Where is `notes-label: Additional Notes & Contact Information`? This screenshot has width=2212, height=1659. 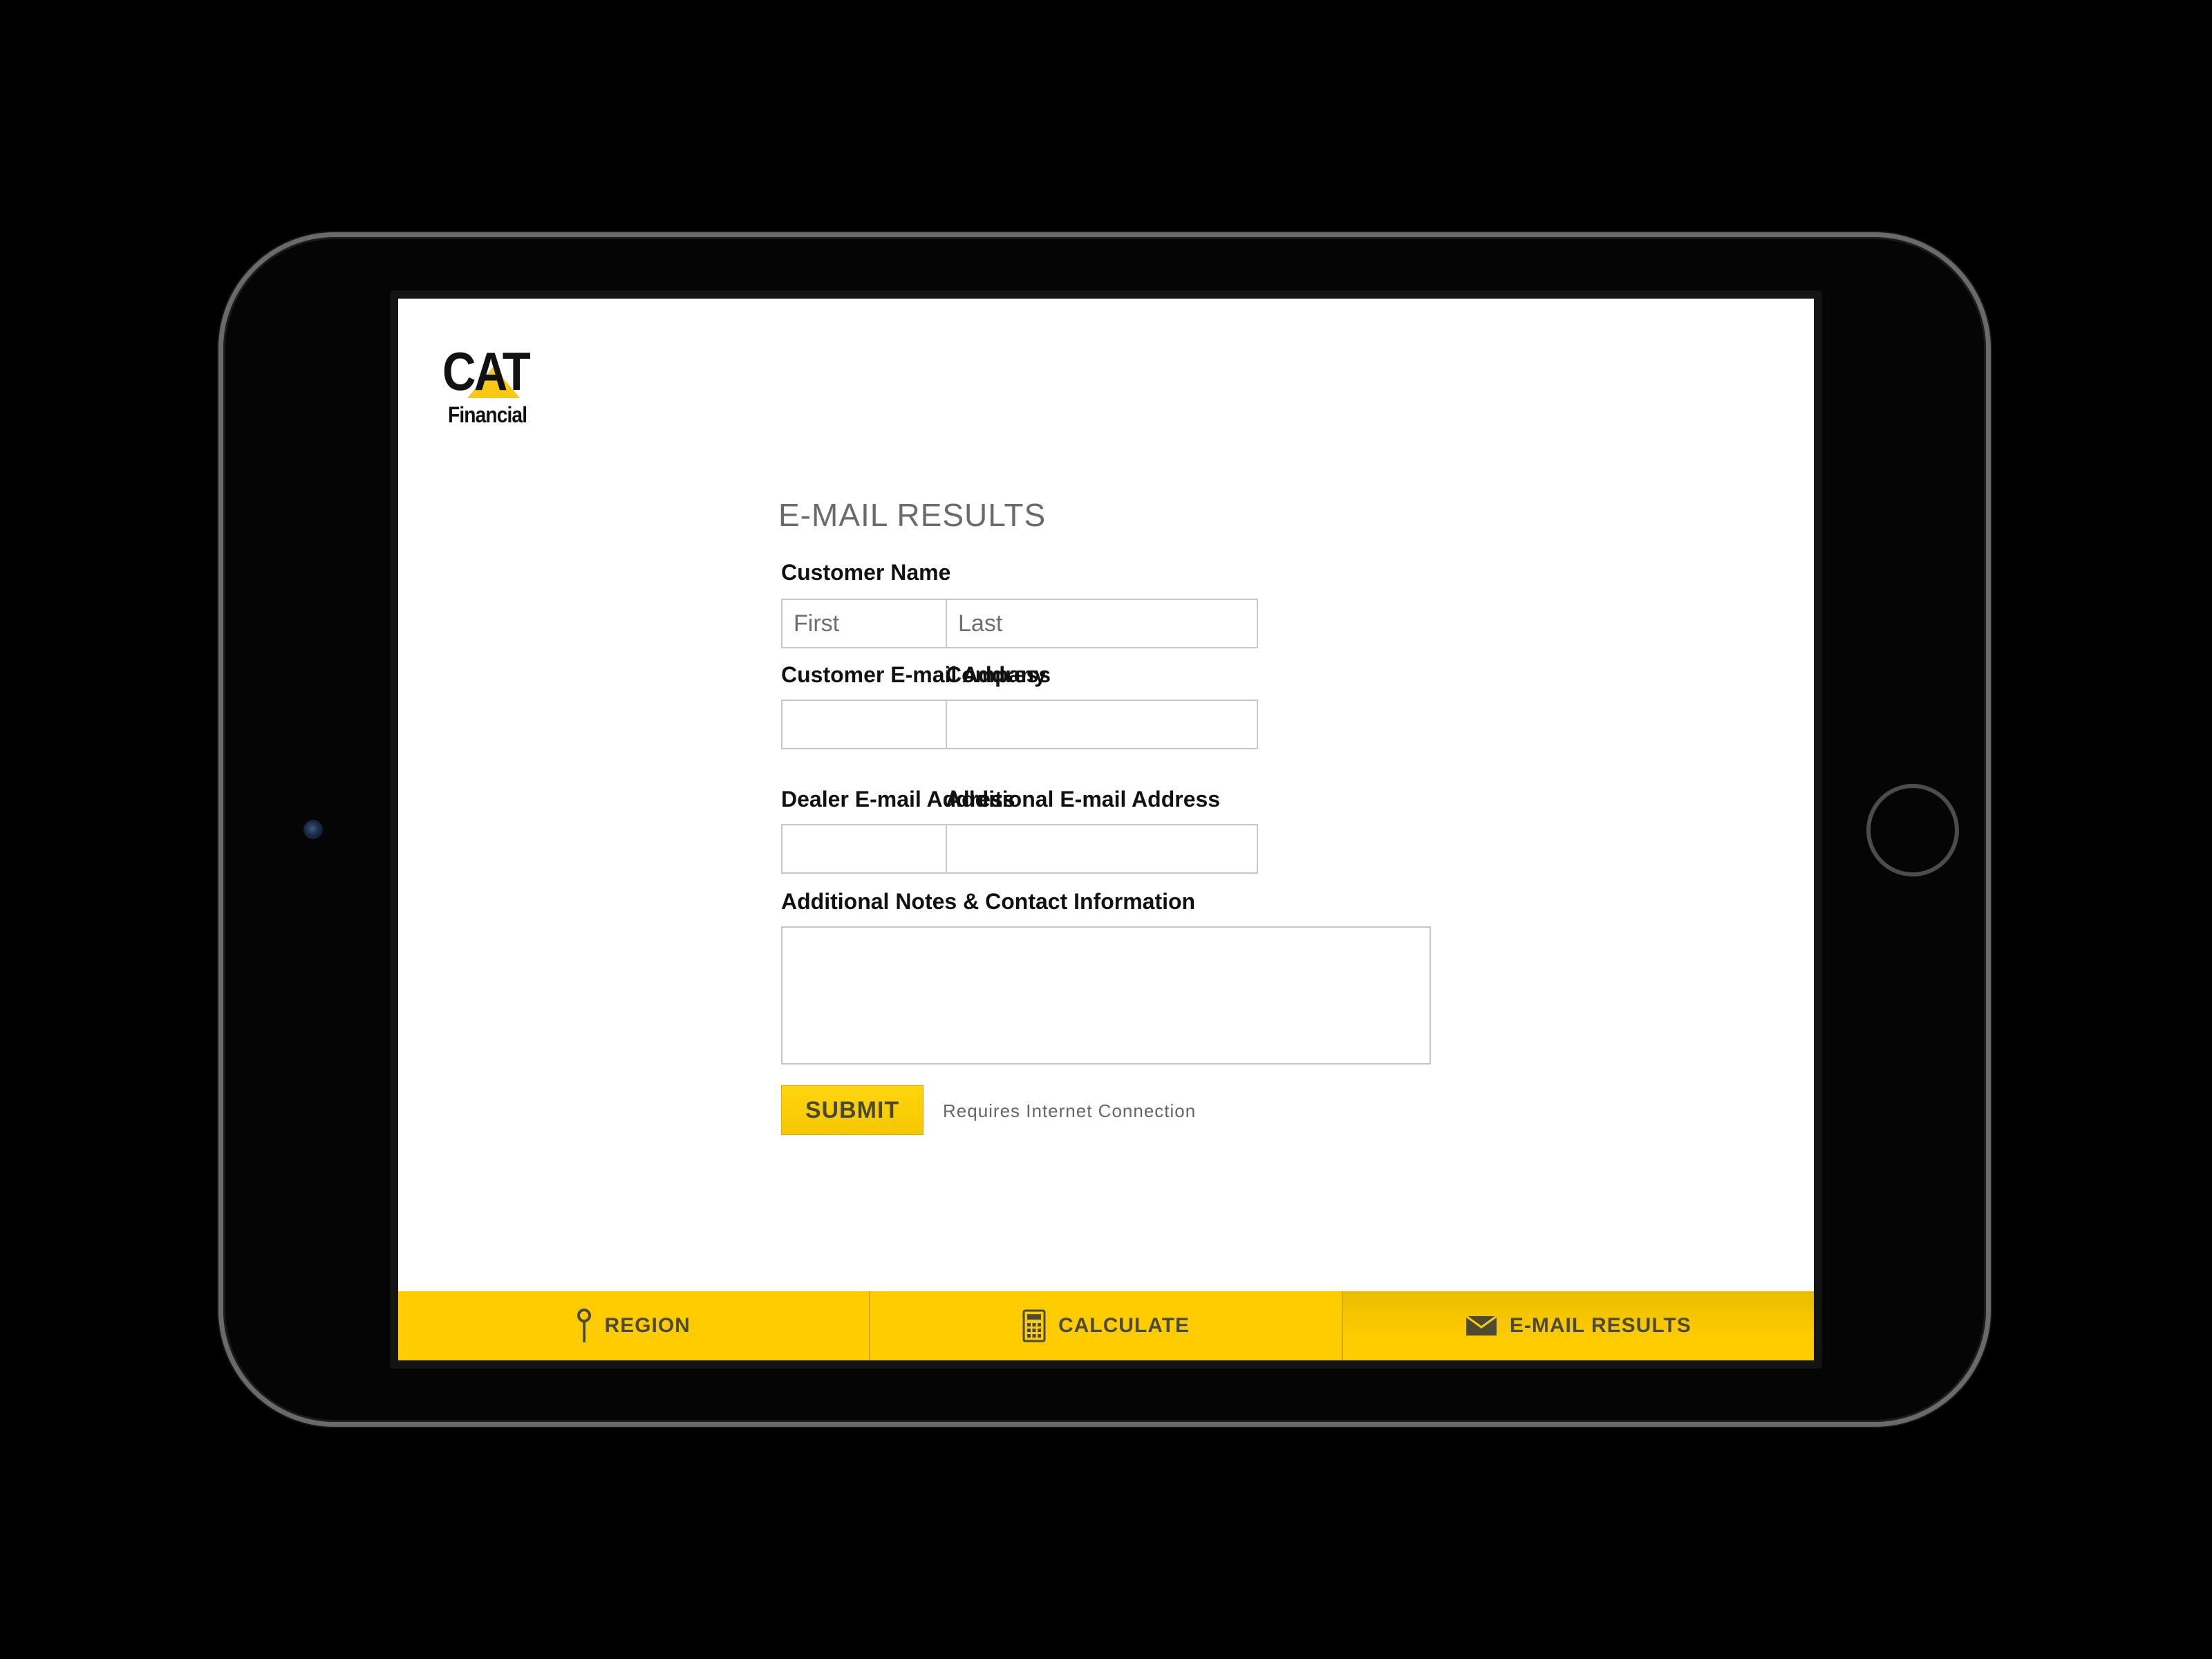
notes-label: Additional Notes & Contact Information is located at coordinates (988, 901).